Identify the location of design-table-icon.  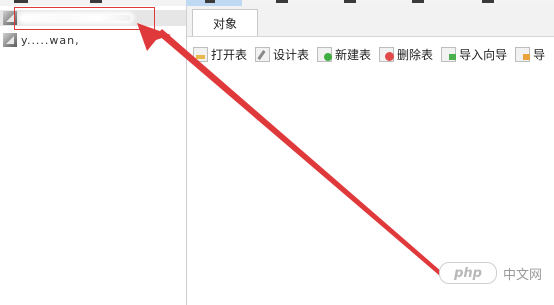
(263, 54).